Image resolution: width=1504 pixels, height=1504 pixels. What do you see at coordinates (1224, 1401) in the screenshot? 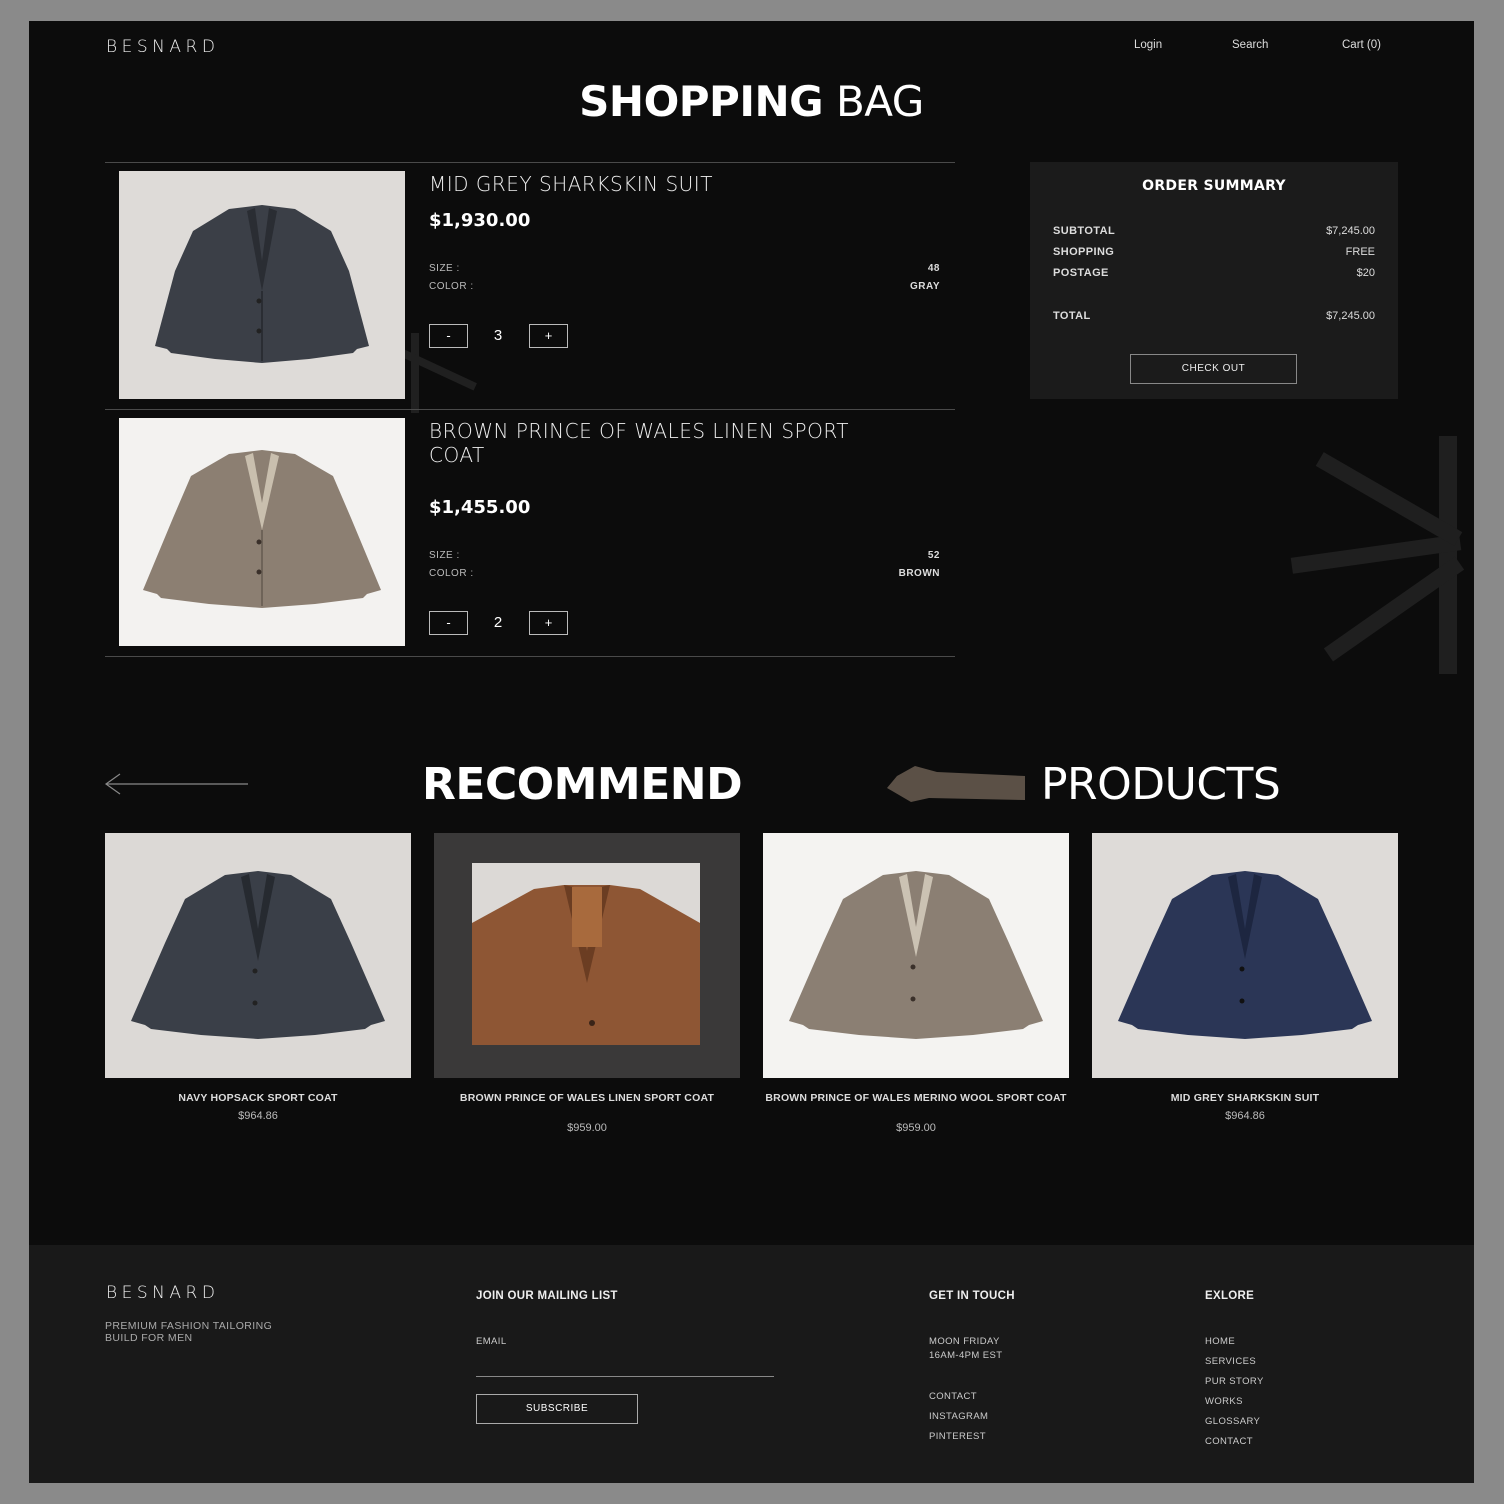
I see `explore-link-works: WORKS` at bounding box center [1224, 1401].